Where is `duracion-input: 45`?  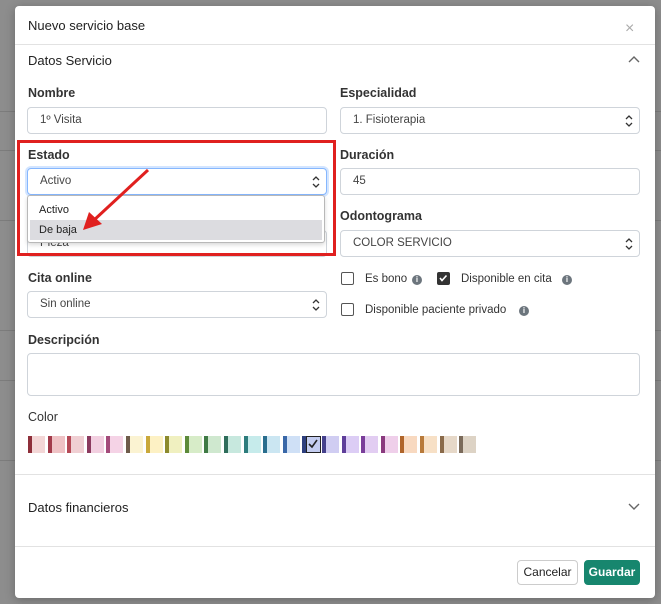 duracion-input: 45 is located at coordinates (490, 181).